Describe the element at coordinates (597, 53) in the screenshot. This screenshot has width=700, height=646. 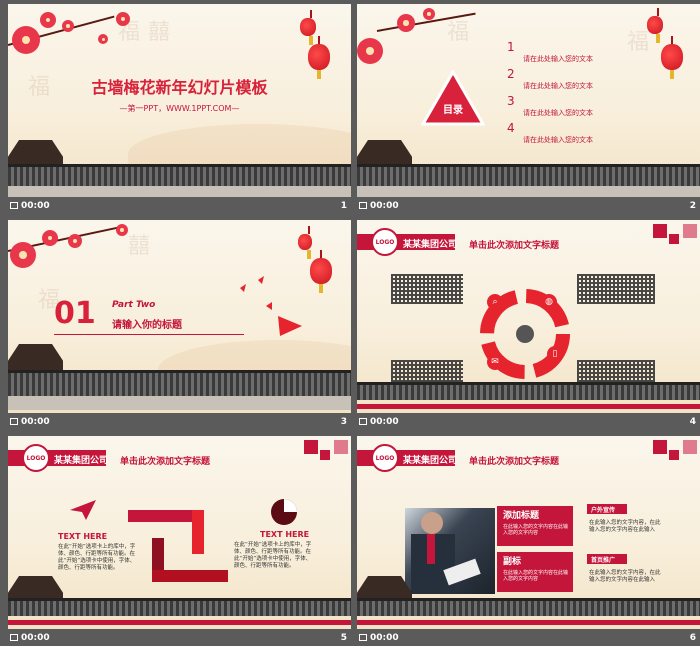
I see `toc-item: 1 请在此处输入您的文本` at that location.